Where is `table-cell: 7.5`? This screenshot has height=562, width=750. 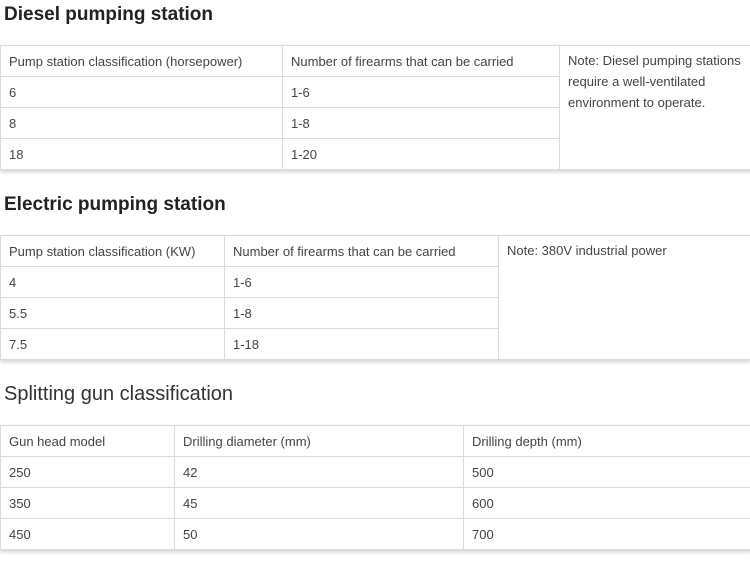
table-cell: 7.5 is located at coordinates (112, 344).